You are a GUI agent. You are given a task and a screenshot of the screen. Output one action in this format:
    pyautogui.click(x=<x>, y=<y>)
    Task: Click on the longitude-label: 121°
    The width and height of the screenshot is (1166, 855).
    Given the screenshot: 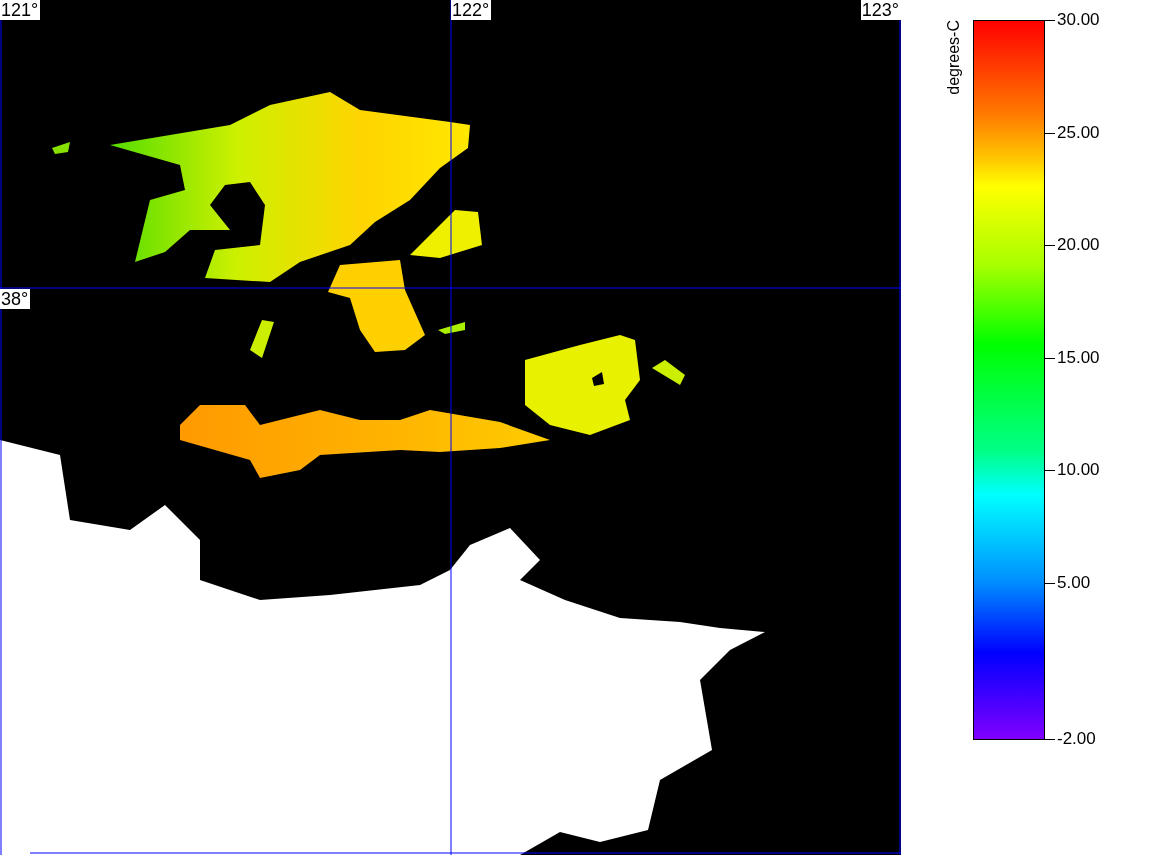 What is the action you would take?
    pyautogui.click(x=20, y=10)
    